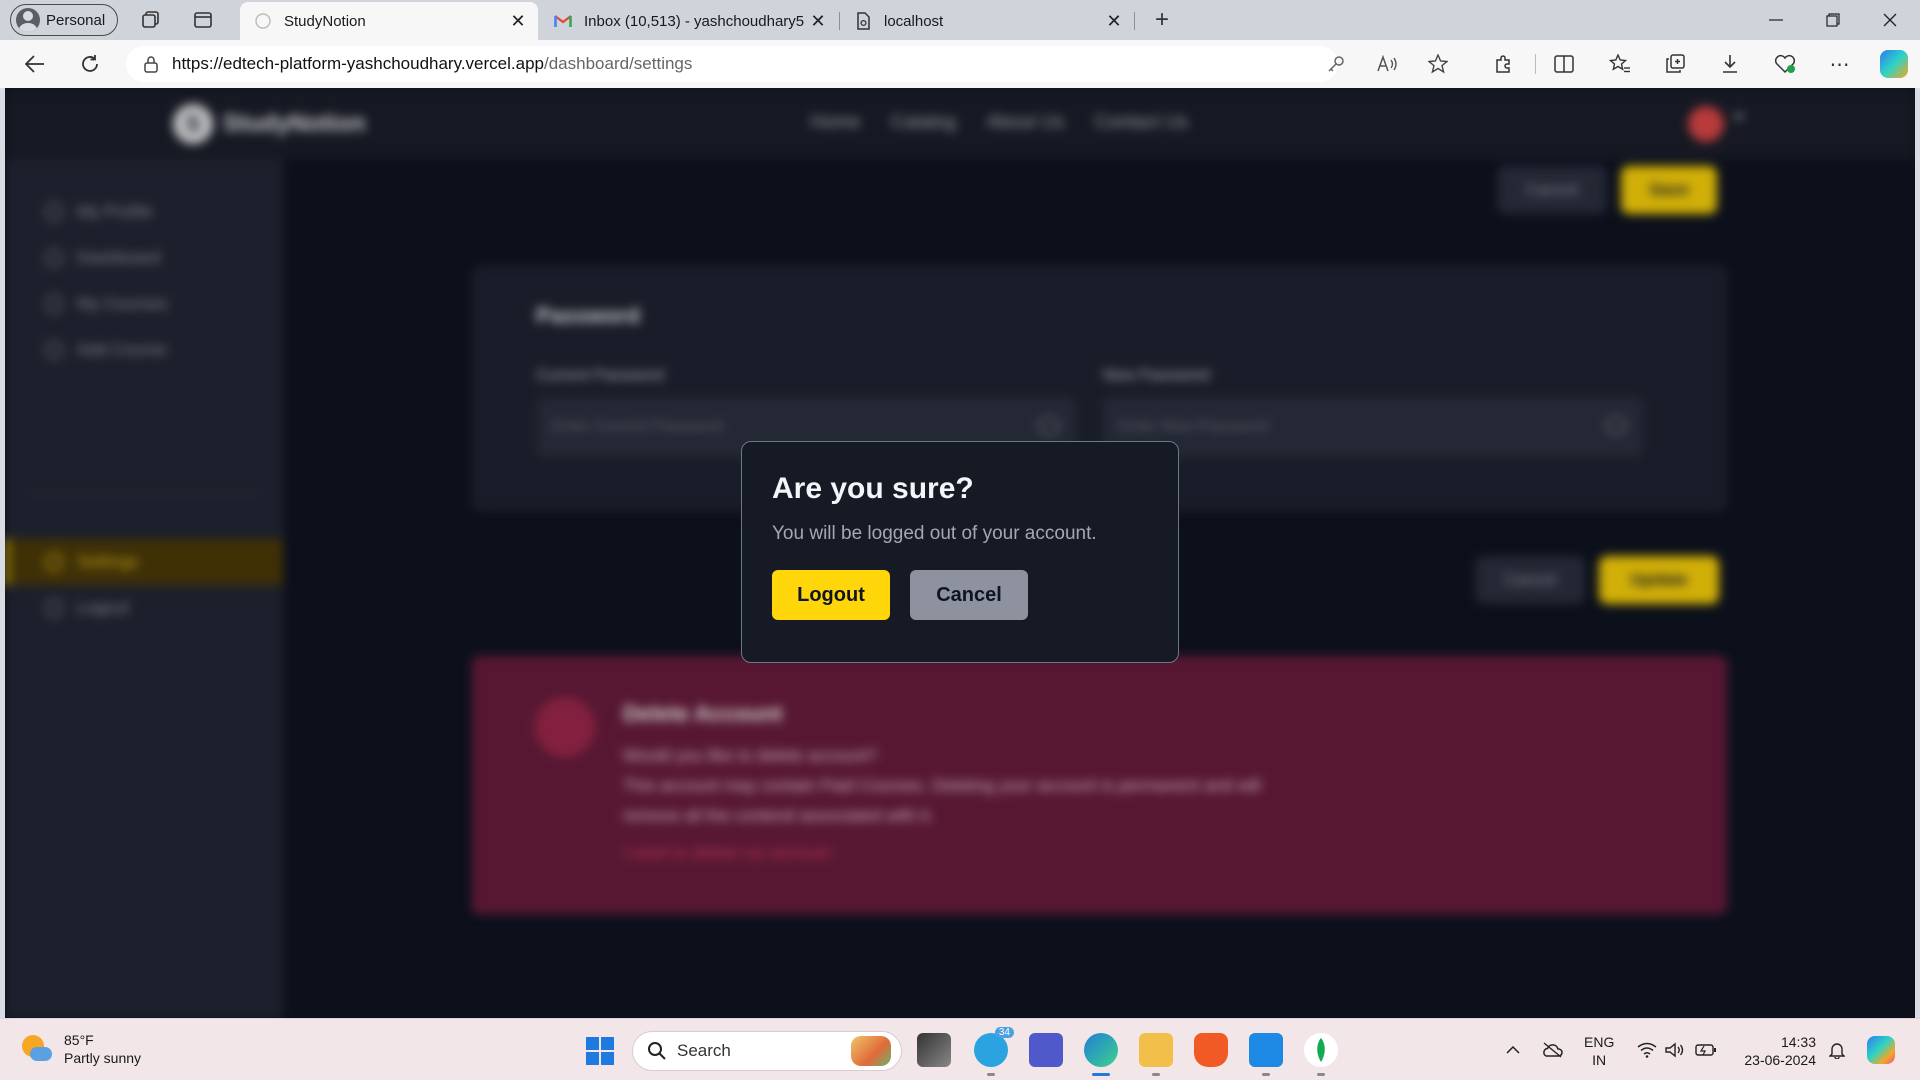  What do you see at coordinates (1599, 1060) in the screenshot?
I see `region-label: IN` at bounding box center [1599, 1060].